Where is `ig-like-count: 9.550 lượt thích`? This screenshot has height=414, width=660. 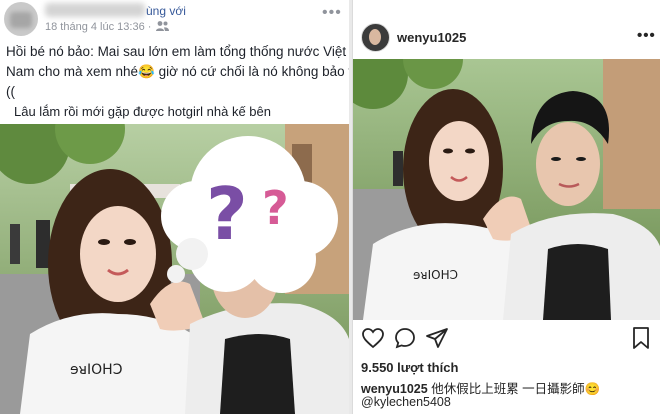 ig-like-count: 9.550 lượt thích is located at coordinates (409, 367).